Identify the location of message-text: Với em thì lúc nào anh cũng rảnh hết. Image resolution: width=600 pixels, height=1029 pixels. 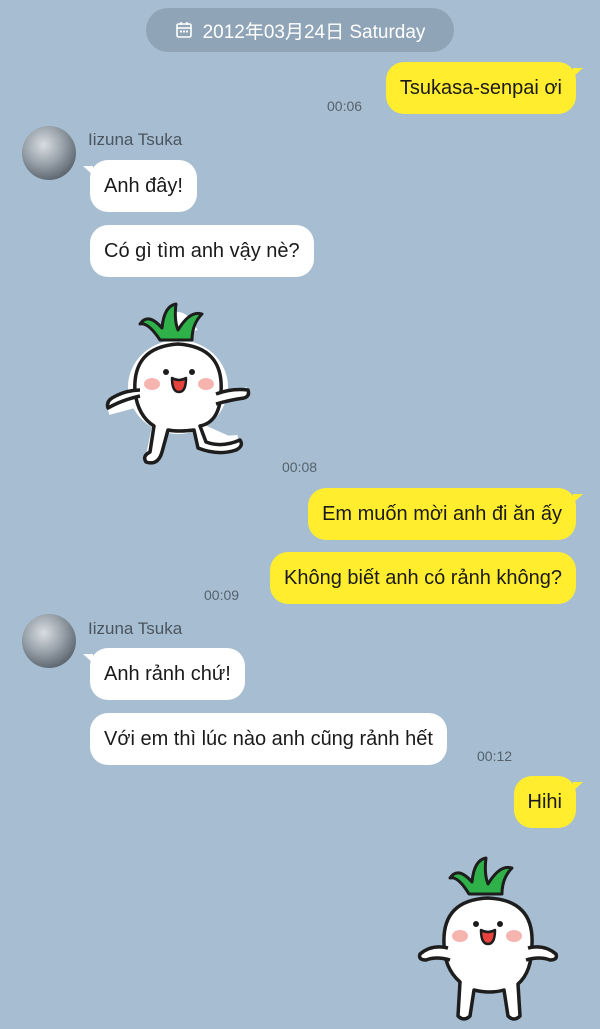
(268, 738).